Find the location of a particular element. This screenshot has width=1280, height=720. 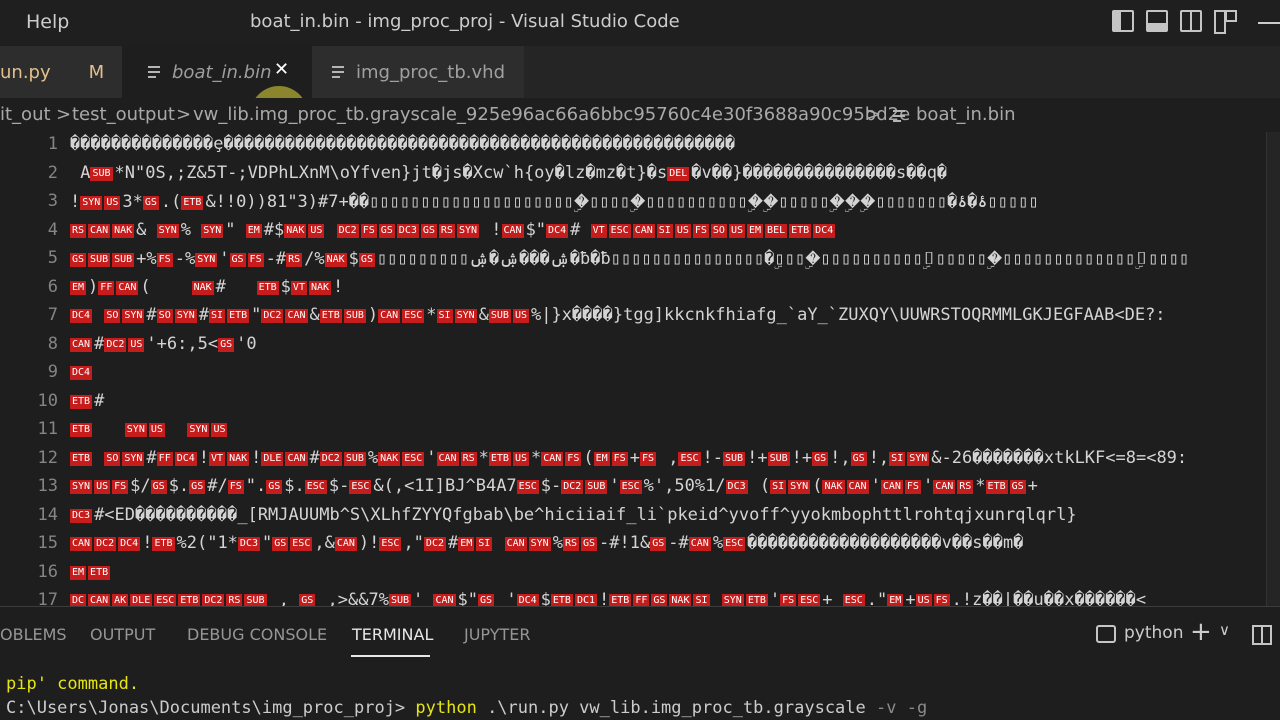

control-char-badge: EM is located at coordinates (466, 544).